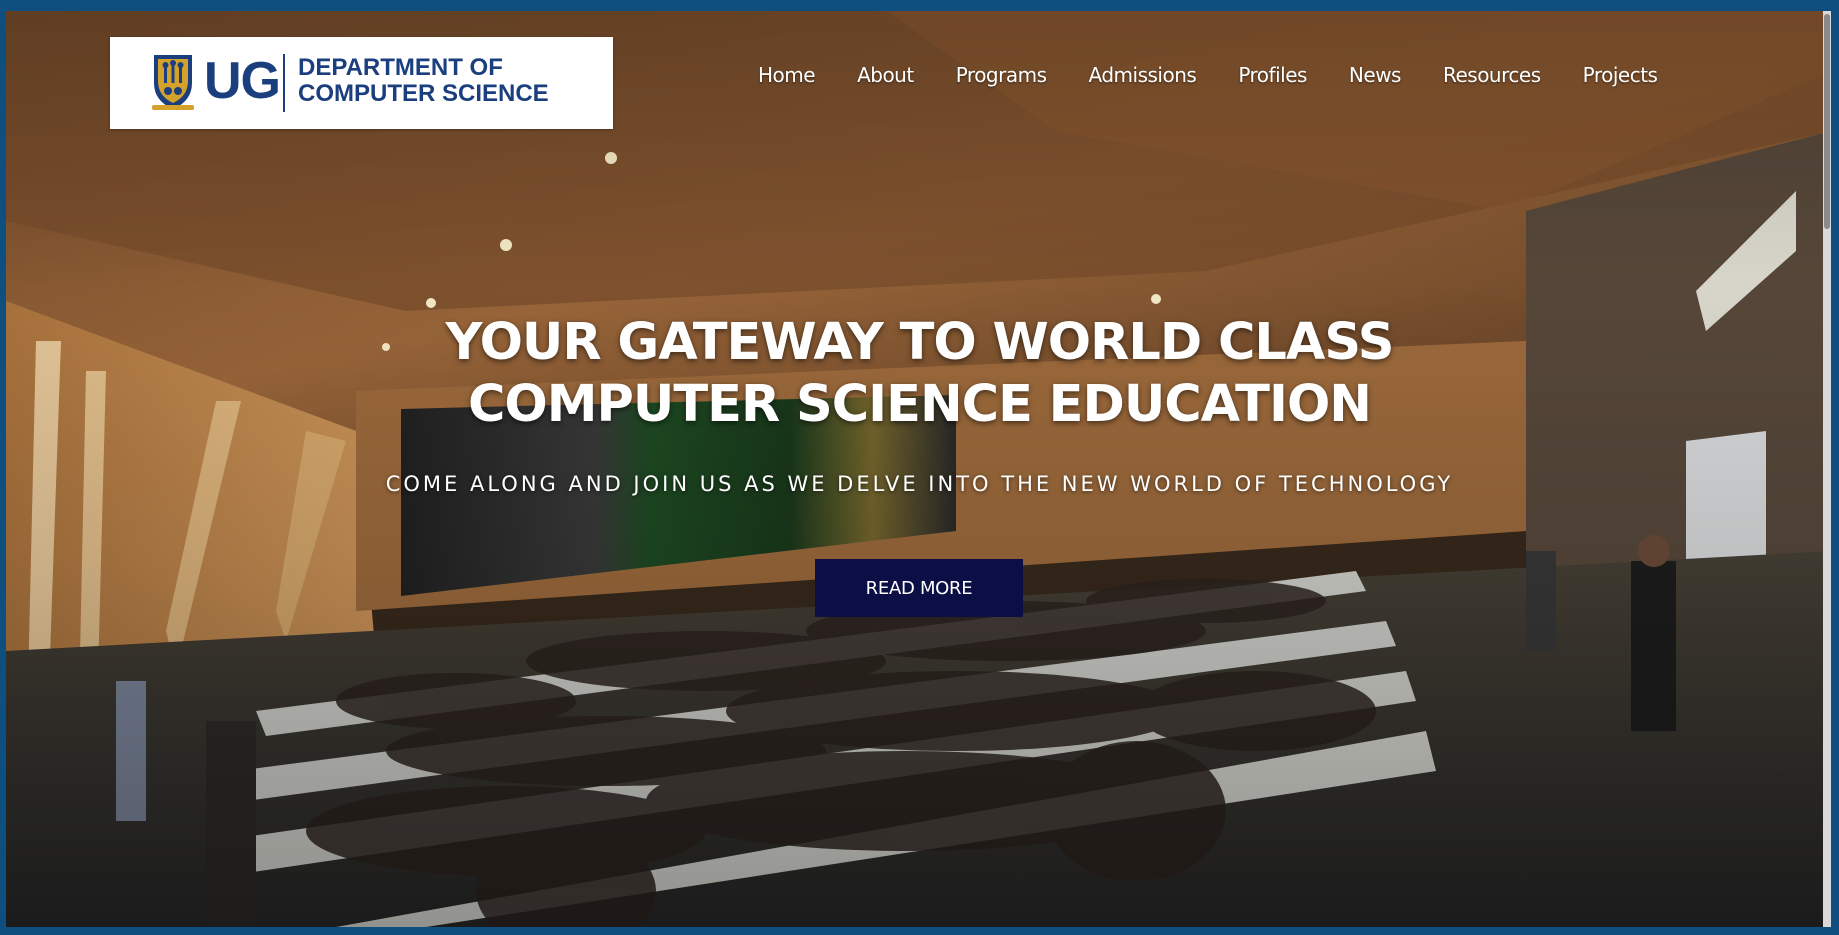  I want to click on nav-projects: Projects, so click(1620, 75).